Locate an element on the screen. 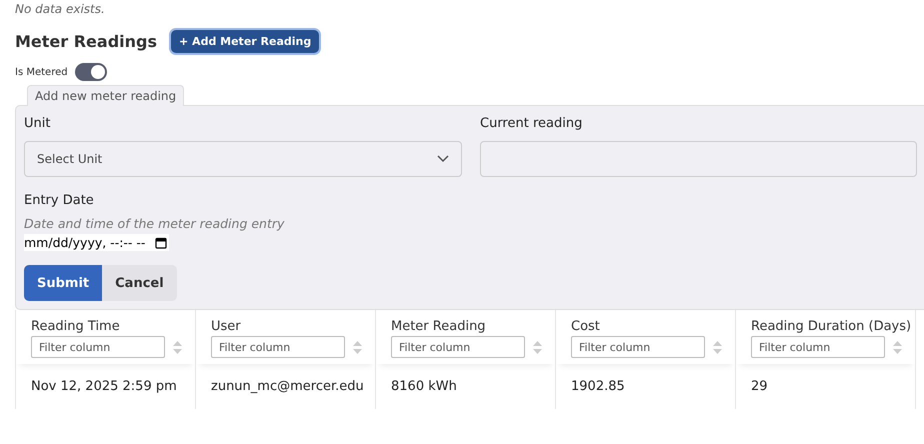  field-hint: Date and time of the meter reading entry is located at coordinates (155, 223).